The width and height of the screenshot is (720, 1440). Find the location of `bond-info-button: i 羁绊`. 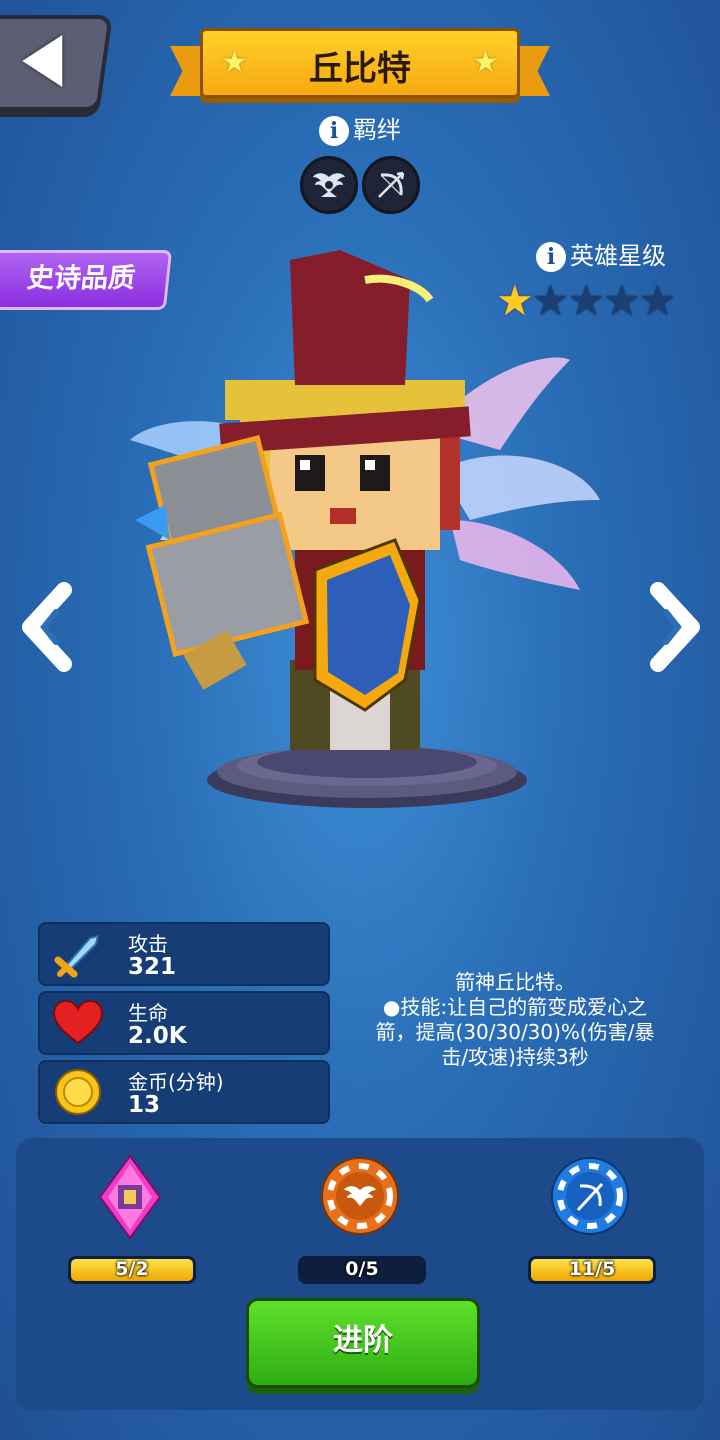

bond-info-button: i 羁绊 is located at coordinates (360, 128).